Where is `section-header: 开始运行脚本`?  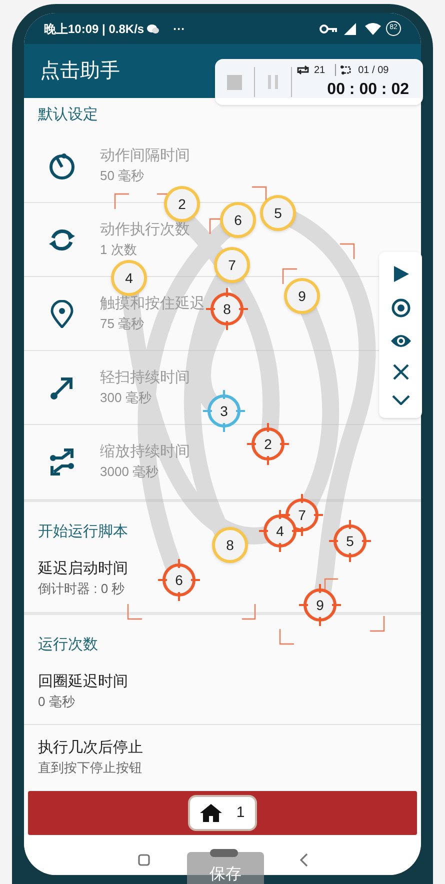
section-header: 开始运行脚本 is located at coordinates (83, 532).